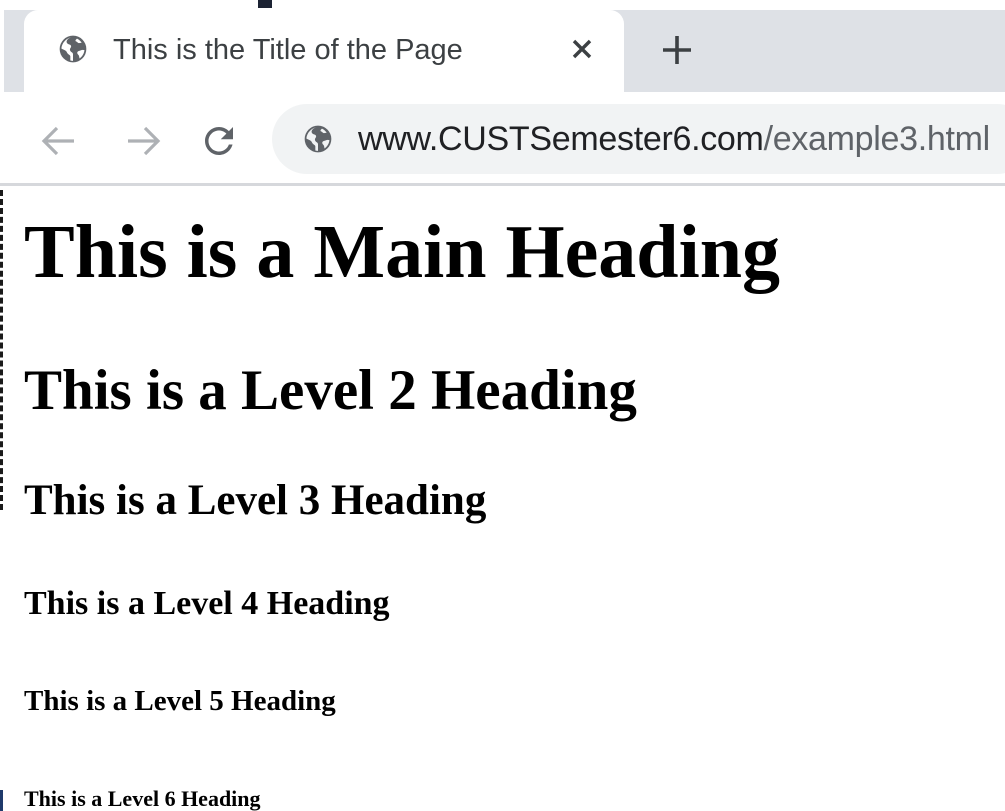 This screenshot has width=1005, height=811. What do you see at coordinates (877, 139) in the screenshot?
I see `url-path: /example3.html` at bounding box center [877, 139].